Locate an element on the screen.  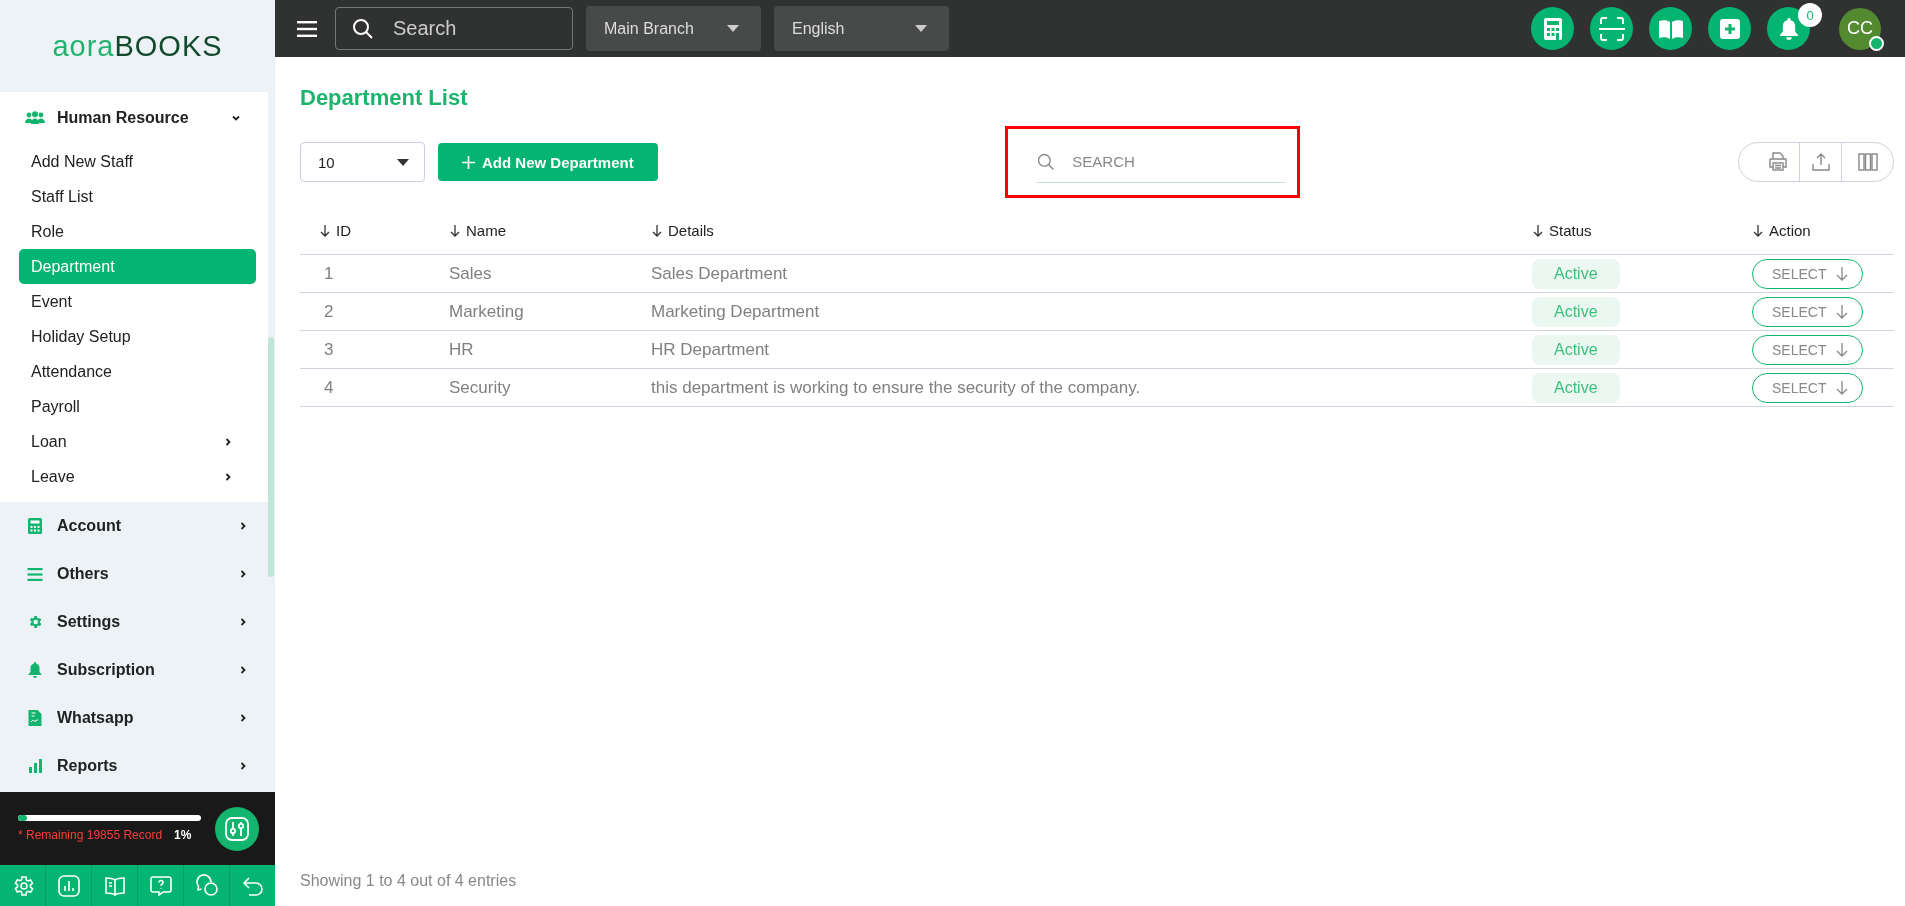
search-field: Search is located at coordinates (454, 28).